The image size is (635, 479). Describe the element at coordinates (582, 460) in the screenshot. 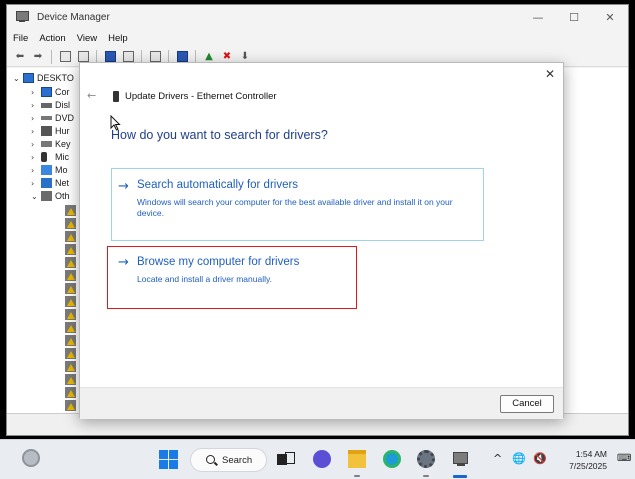

I see `clock: 1:54 AM 7/25/2025` at that location.